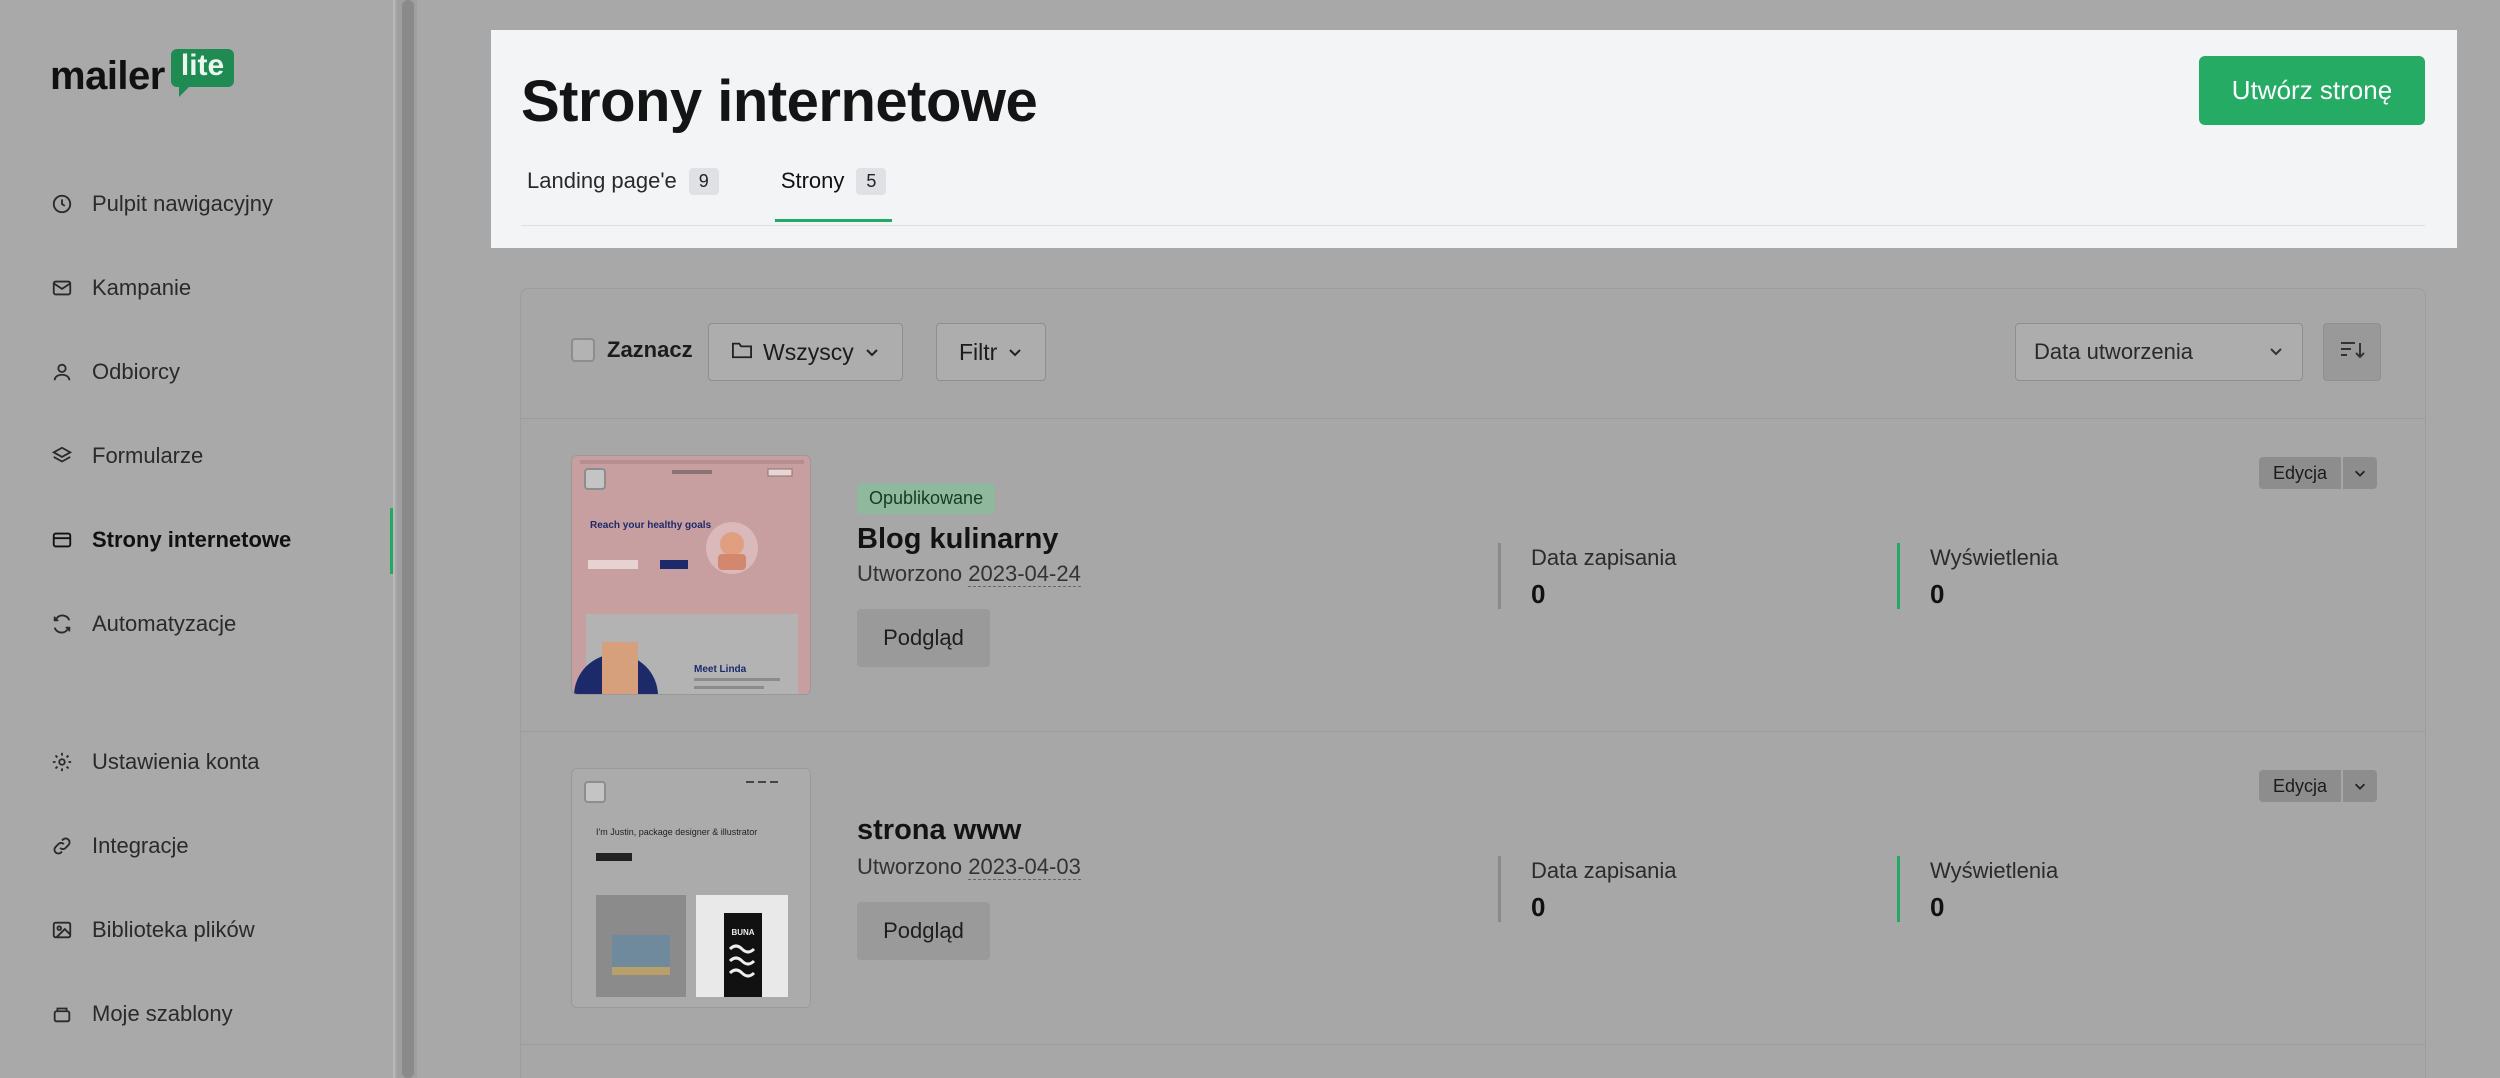 This screenshot has width=2500, height=1078. I want to click on header-divider, so click(1473, 225).